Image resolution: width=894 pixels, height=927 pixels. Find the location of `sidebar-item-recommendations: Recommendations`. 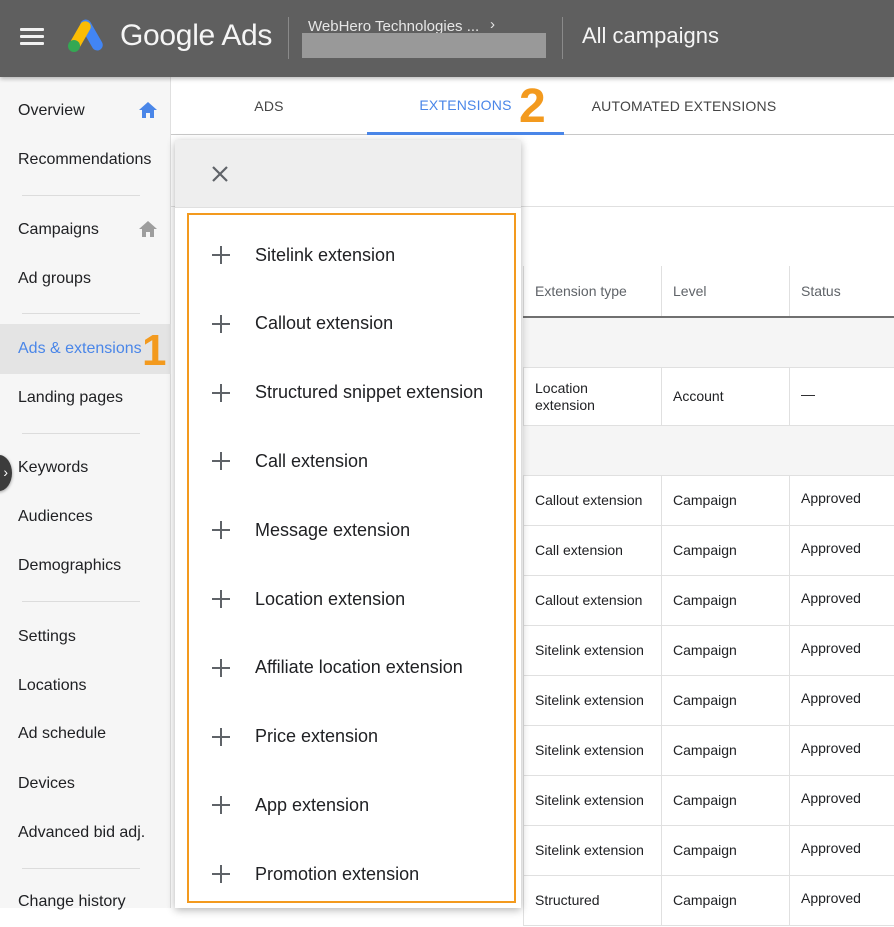

sidebar-item-recommendations: Recommendations is located at coordinates (85, 160).